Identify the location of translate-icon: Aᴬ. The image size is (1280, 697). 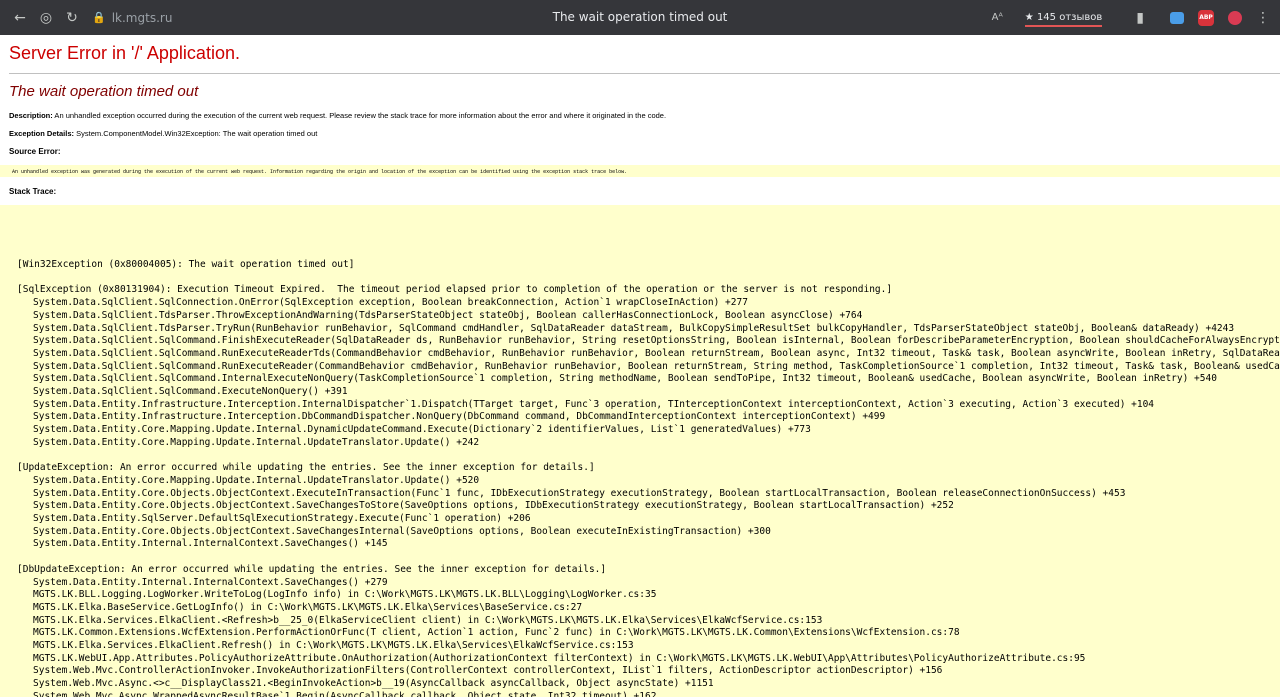
(997, 17).